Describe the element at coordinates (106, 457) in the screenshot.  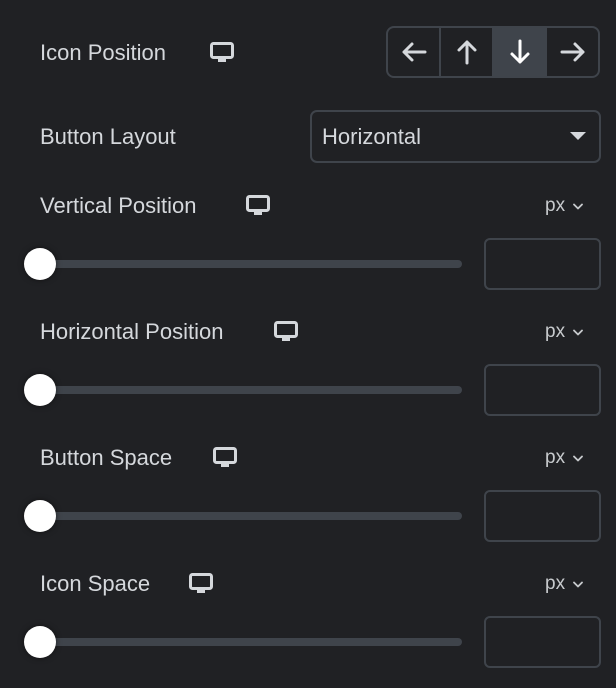
I see `button-space-label: Button Space` at that location.